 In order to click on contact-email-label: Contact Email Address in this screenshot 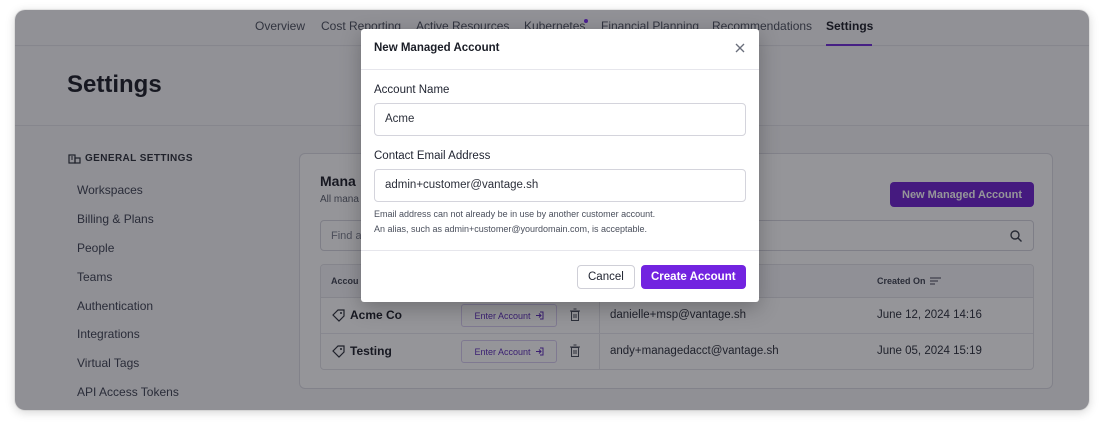, I will do `click(432, 156)`.